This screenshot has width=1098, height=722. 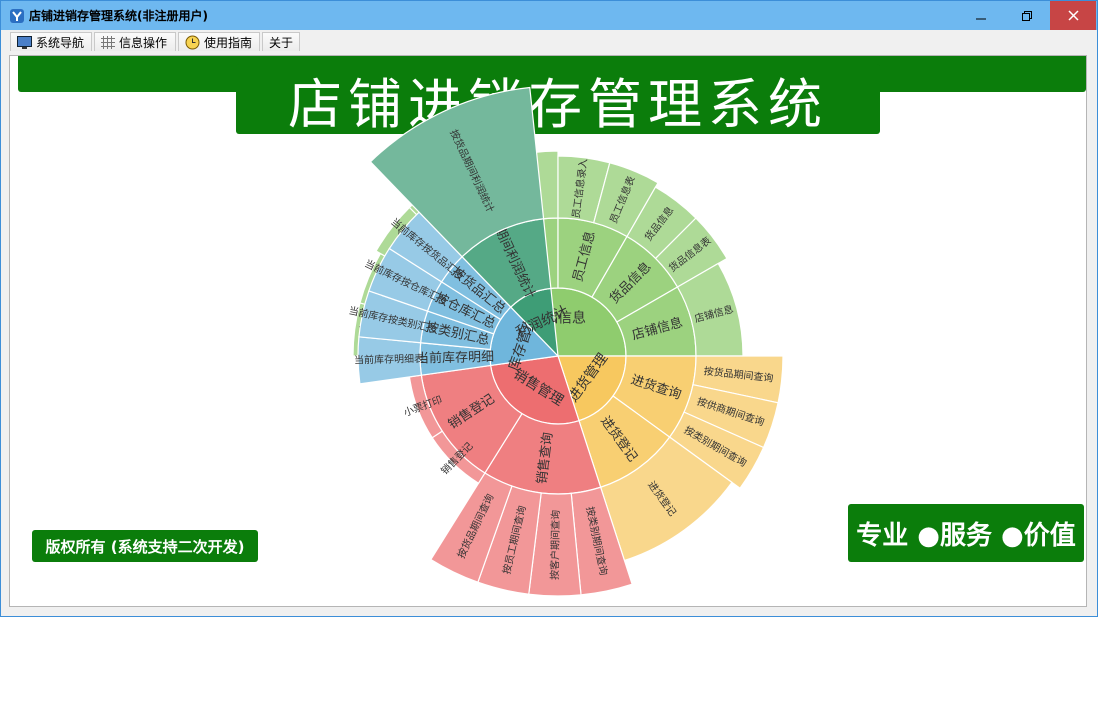 What do you see at coordinates (108, 42) in the screenshot?
I see `grid-icon` at bounding box center [108, 42].